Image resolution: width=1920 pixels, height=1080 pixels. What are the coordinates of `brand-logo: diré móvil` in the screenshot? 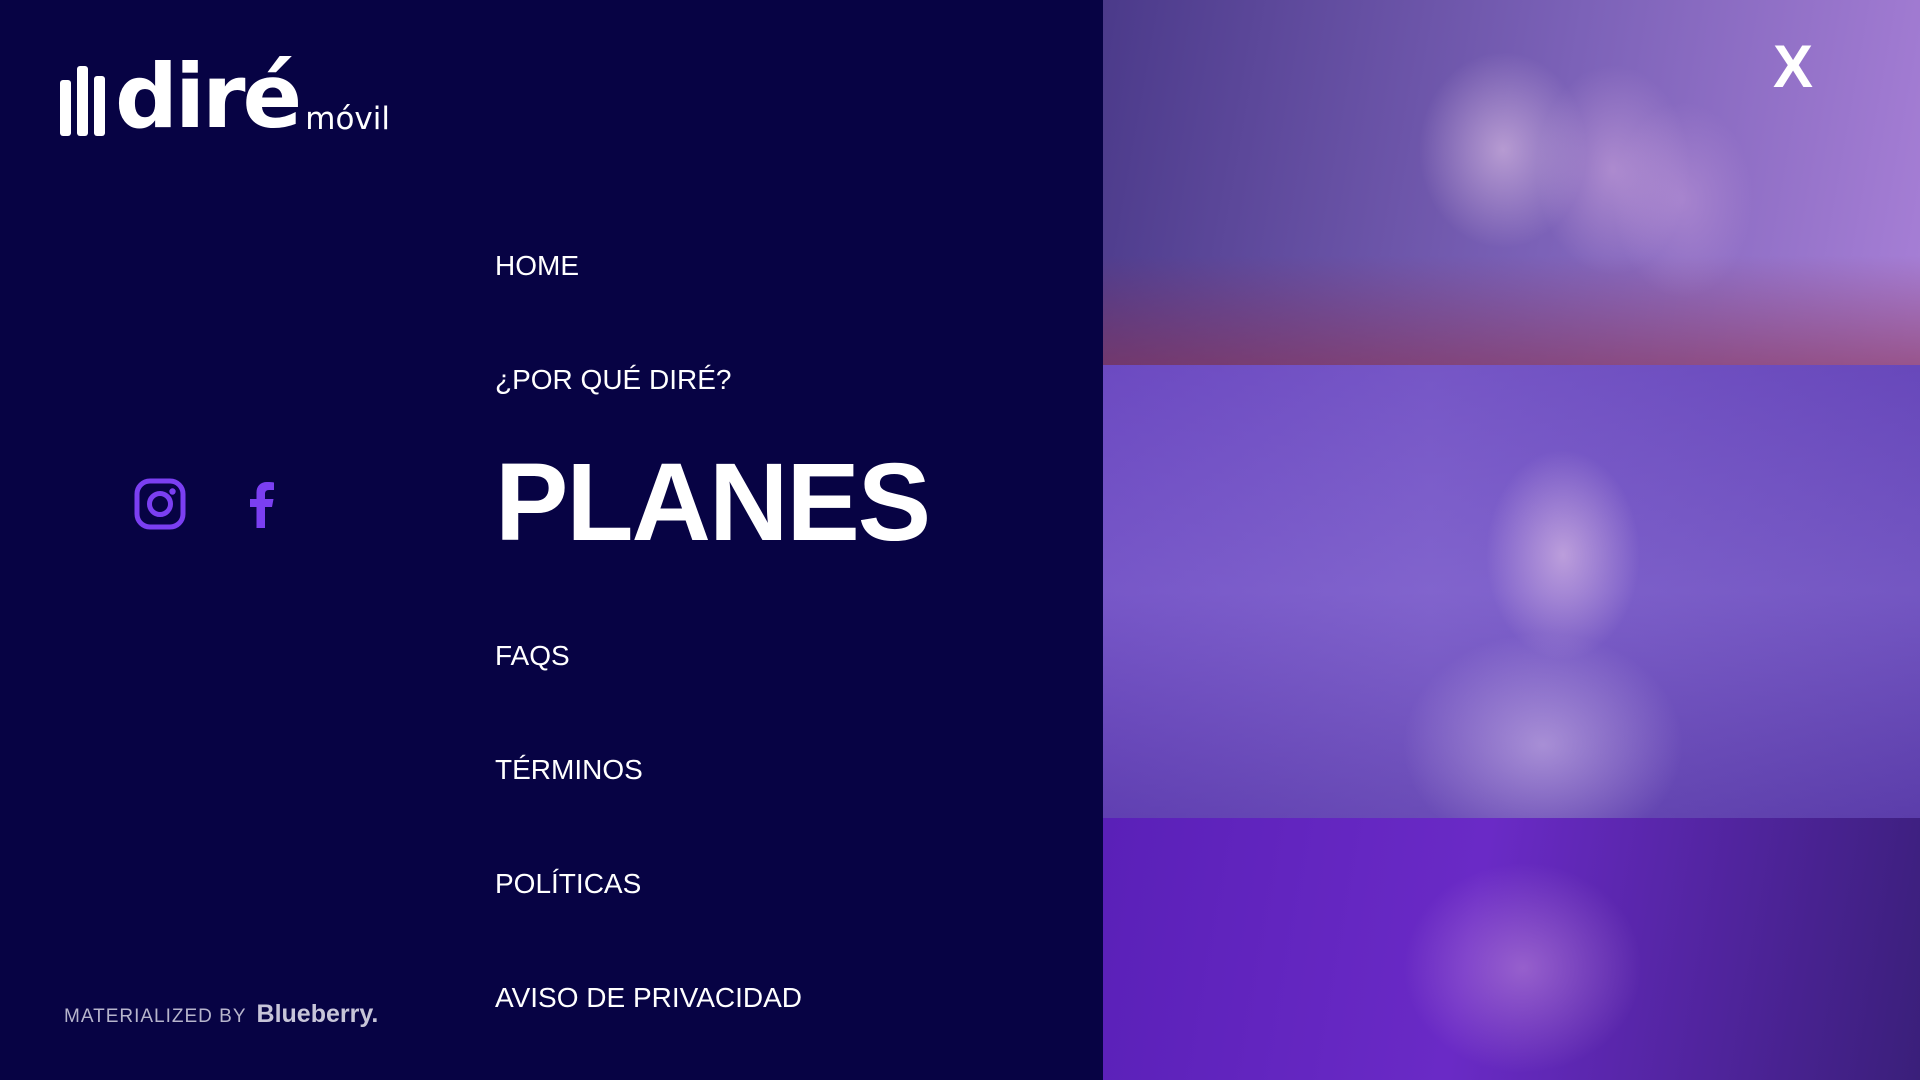 It's located at (225, 96).